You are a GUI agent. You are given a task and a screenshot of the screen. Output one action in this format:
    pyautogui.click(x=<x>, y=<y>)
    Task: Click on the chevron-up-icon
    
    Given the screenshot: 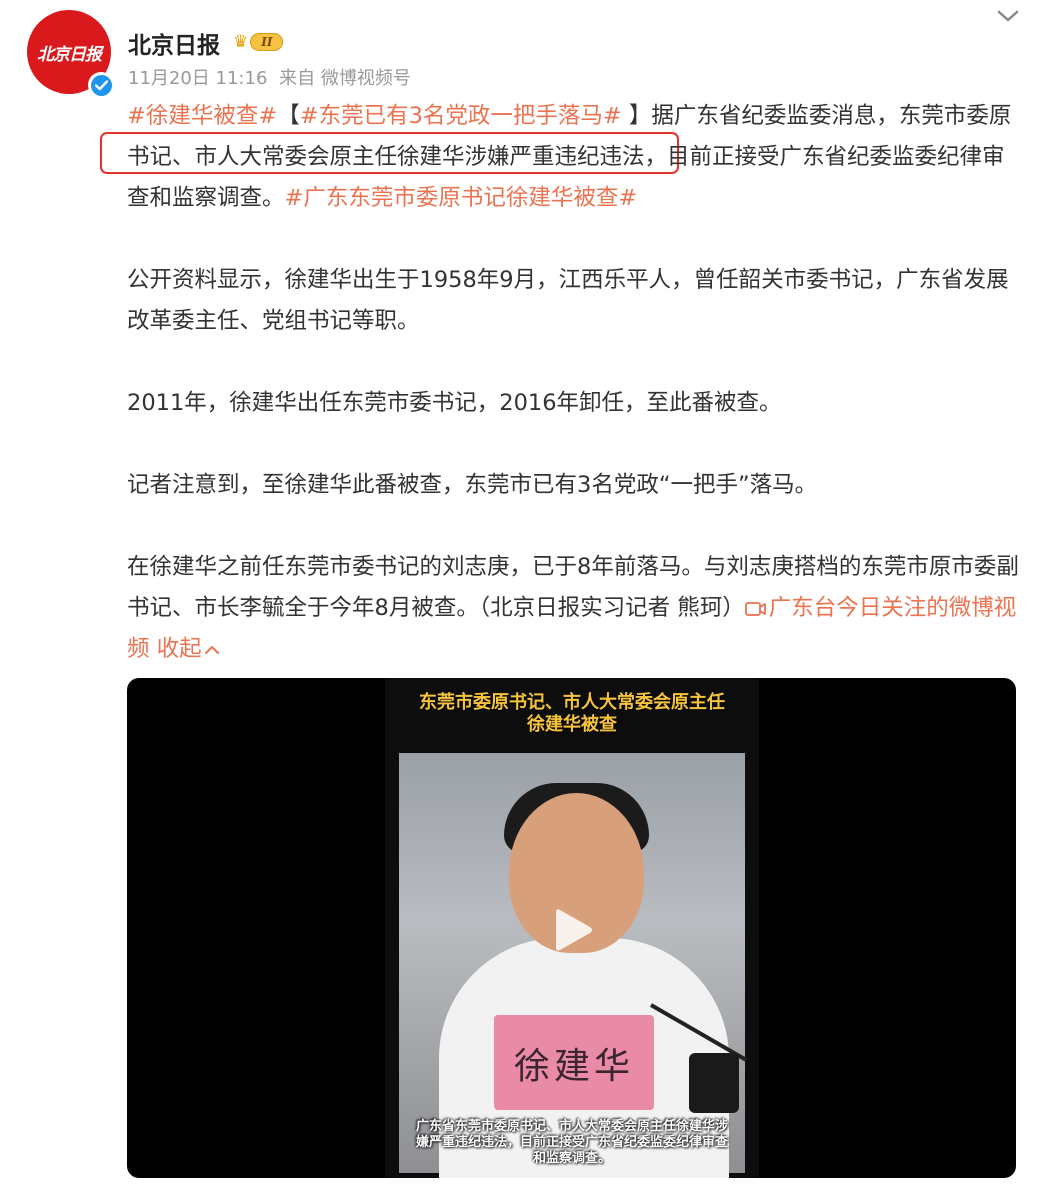 What is the action you would take?
    pyautogui.click(x=211, y=650)
    